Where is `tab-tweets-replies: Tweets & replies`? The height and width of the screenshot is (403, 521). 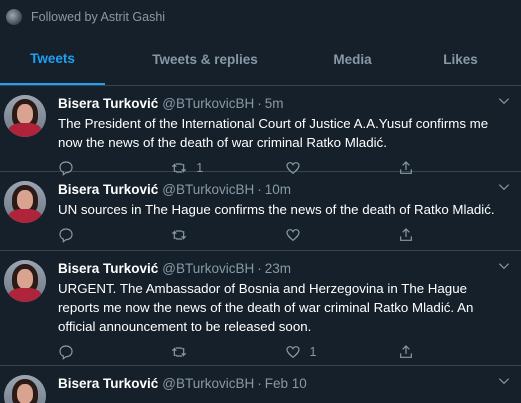
tab-tweets-replies: Tweets & replies is located at coordinates (205, 59).